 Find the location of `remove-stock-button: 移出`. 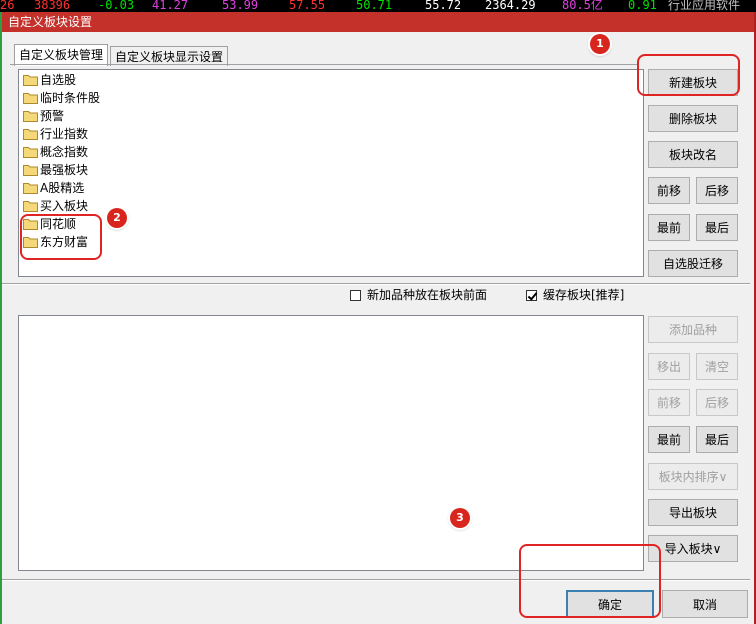

remove-stock-button: 移出 is located at coordinates (669, 366).